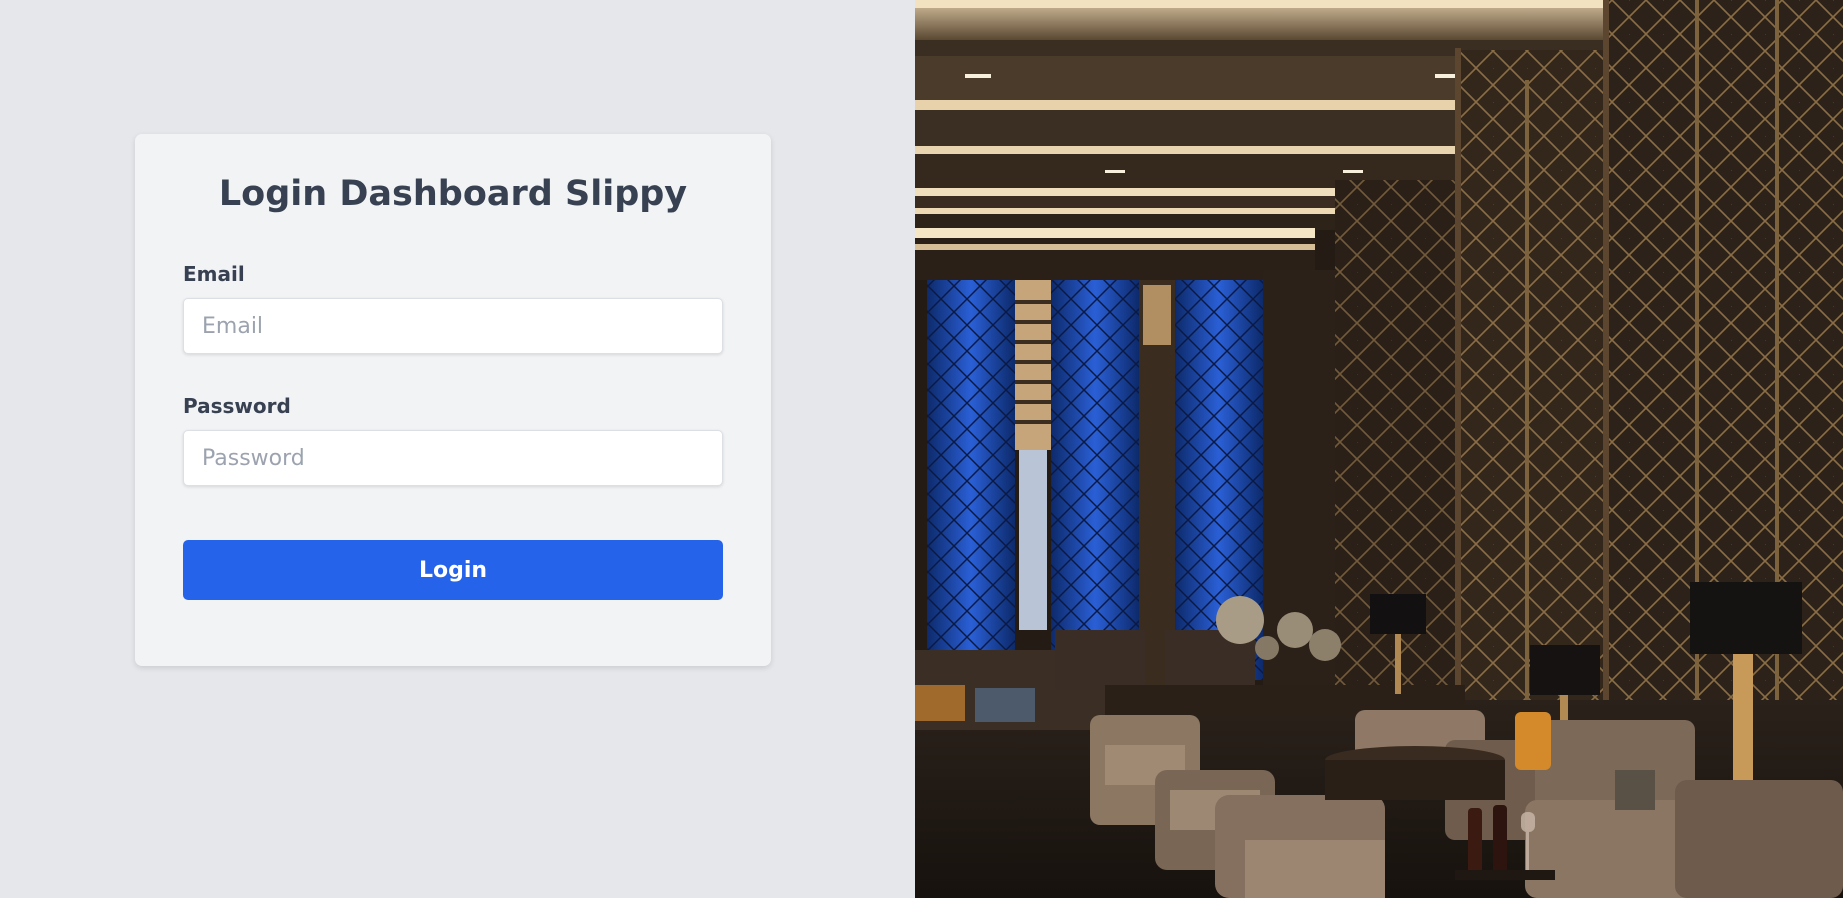 This screenshot has width=1843, height=898. I want to click on email-label: Email, so click(214, 274).